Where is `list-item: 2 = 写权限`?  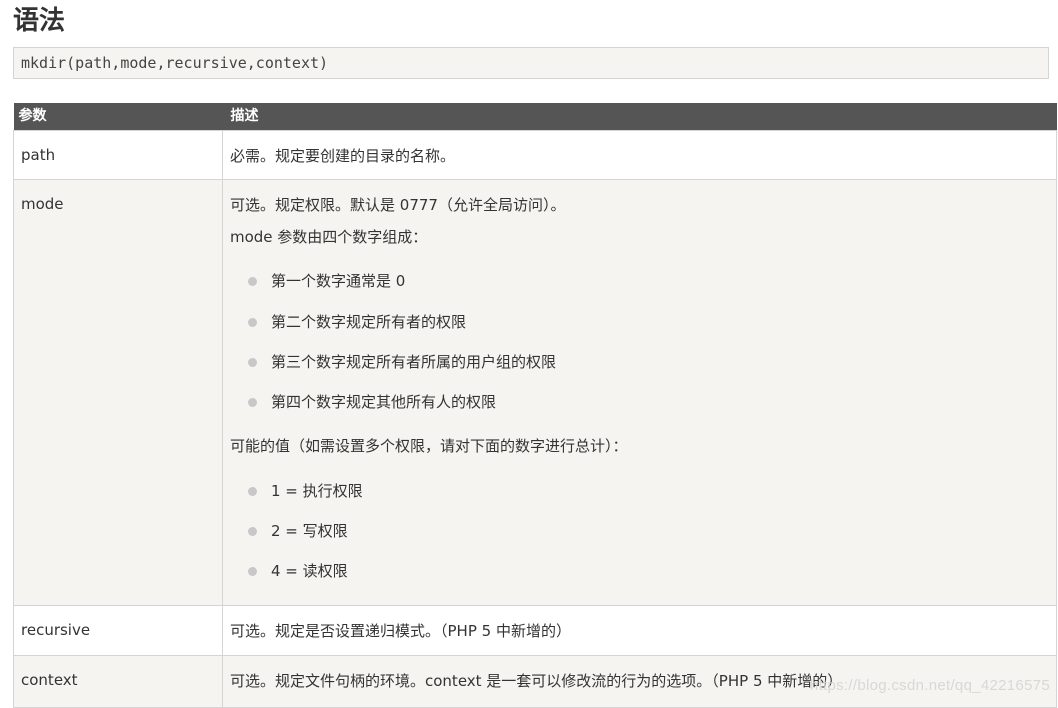 list-item: 2 = 写权限 is located at coordinates (643, 531).